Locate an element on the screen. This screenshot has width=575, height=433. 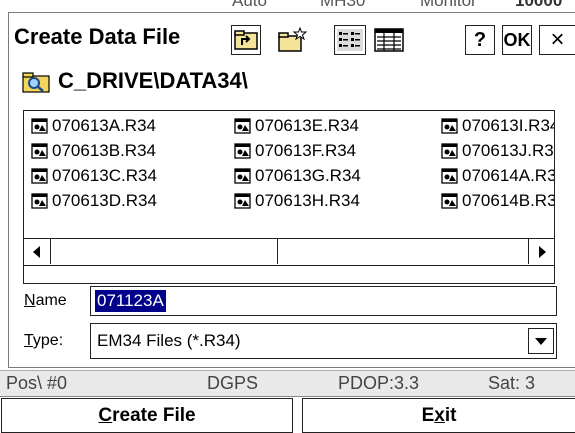
name-label-accel: N is located at coordinates (30, 300).